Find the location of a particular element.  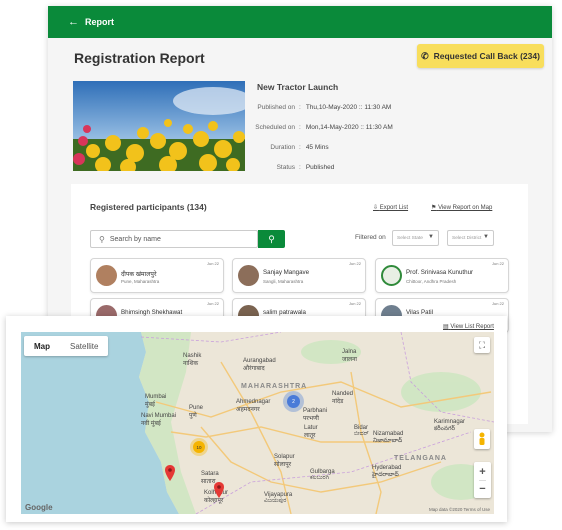

label-text: Parbhani is located at coordinates (315, 411).